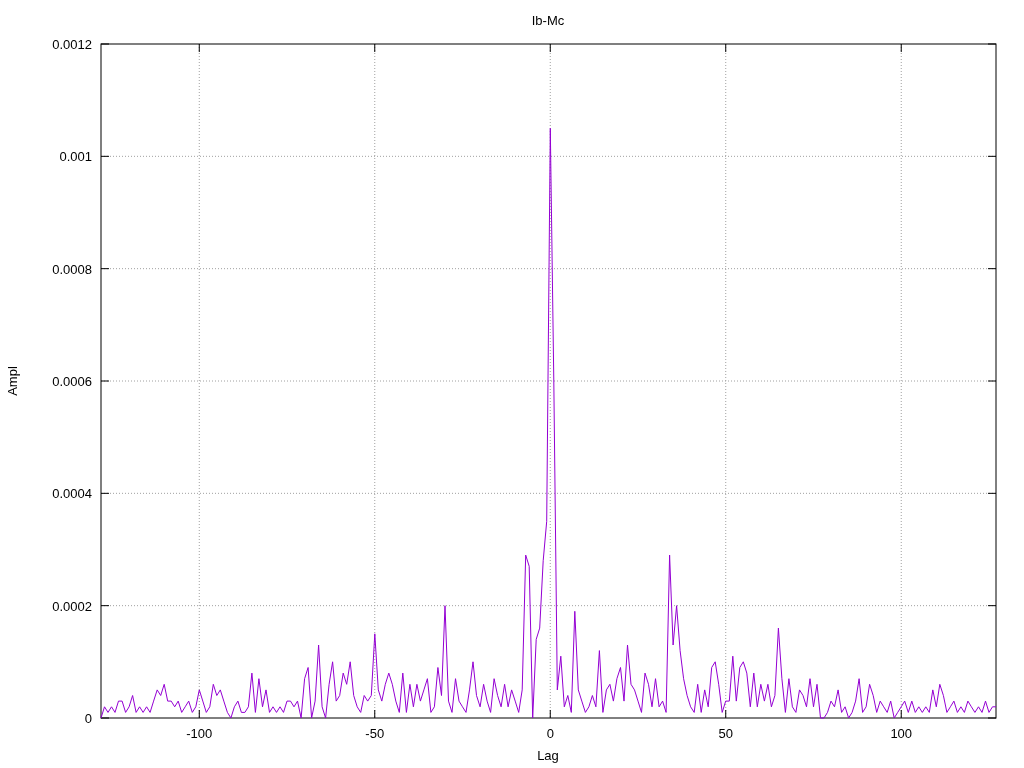 The width and height of the screenshot is (1024, 768). Describe the element at coordinates (901, 733) in the screenshot. I see `tick-label: 100` at that location.